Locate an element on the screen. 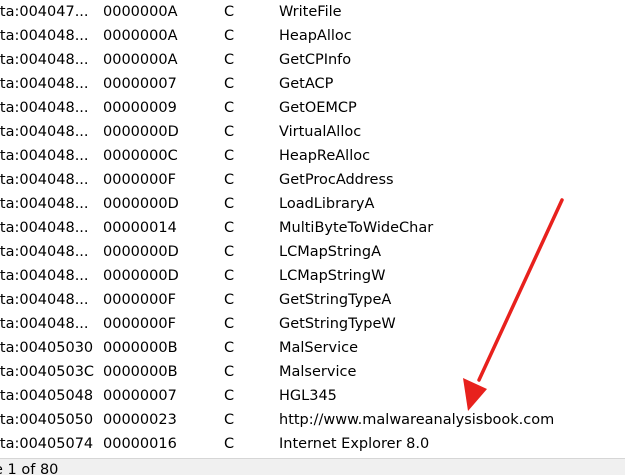 The width and height of the screenshot is (625, 475). address-cell: ata:00405074 is located at coordinates (47, 444).